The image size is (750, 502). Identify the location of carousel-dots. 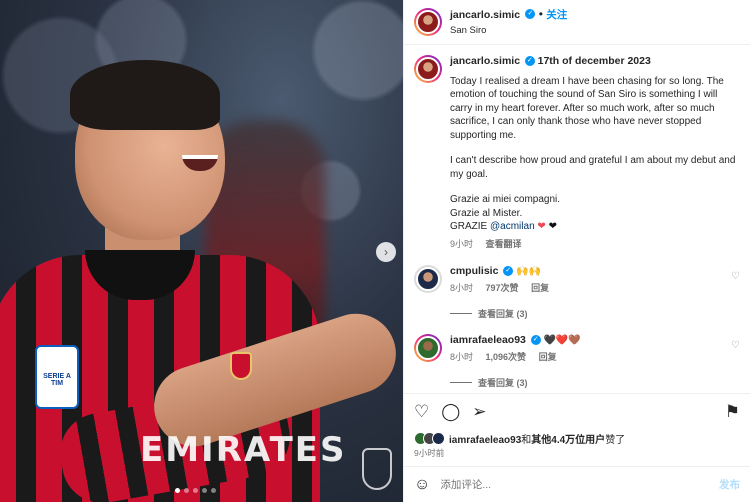
(195, 490).